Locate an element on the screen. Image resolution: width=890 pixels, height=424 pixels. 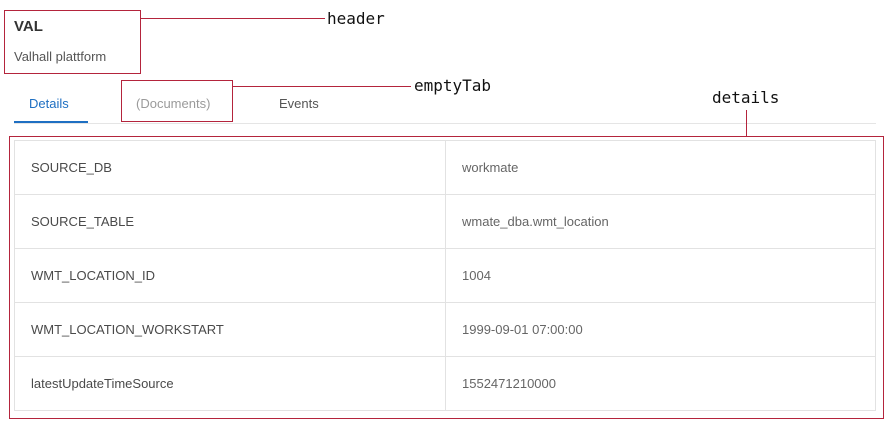
entity-subtitle: Valhall plattform is located at coordinates (60, 56).